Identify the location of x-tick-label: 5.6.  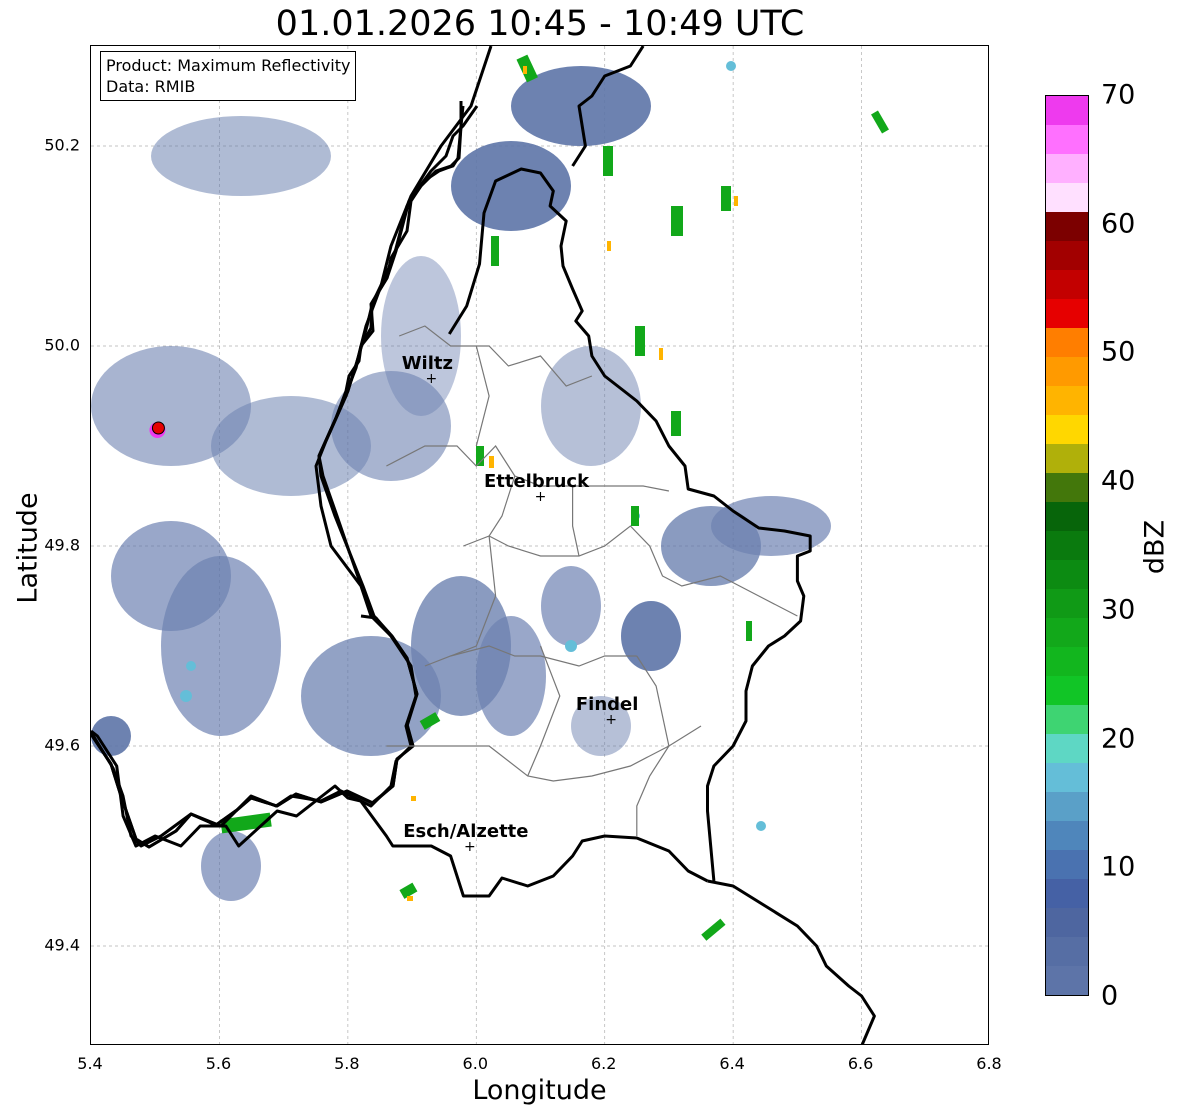
(218, 1063).